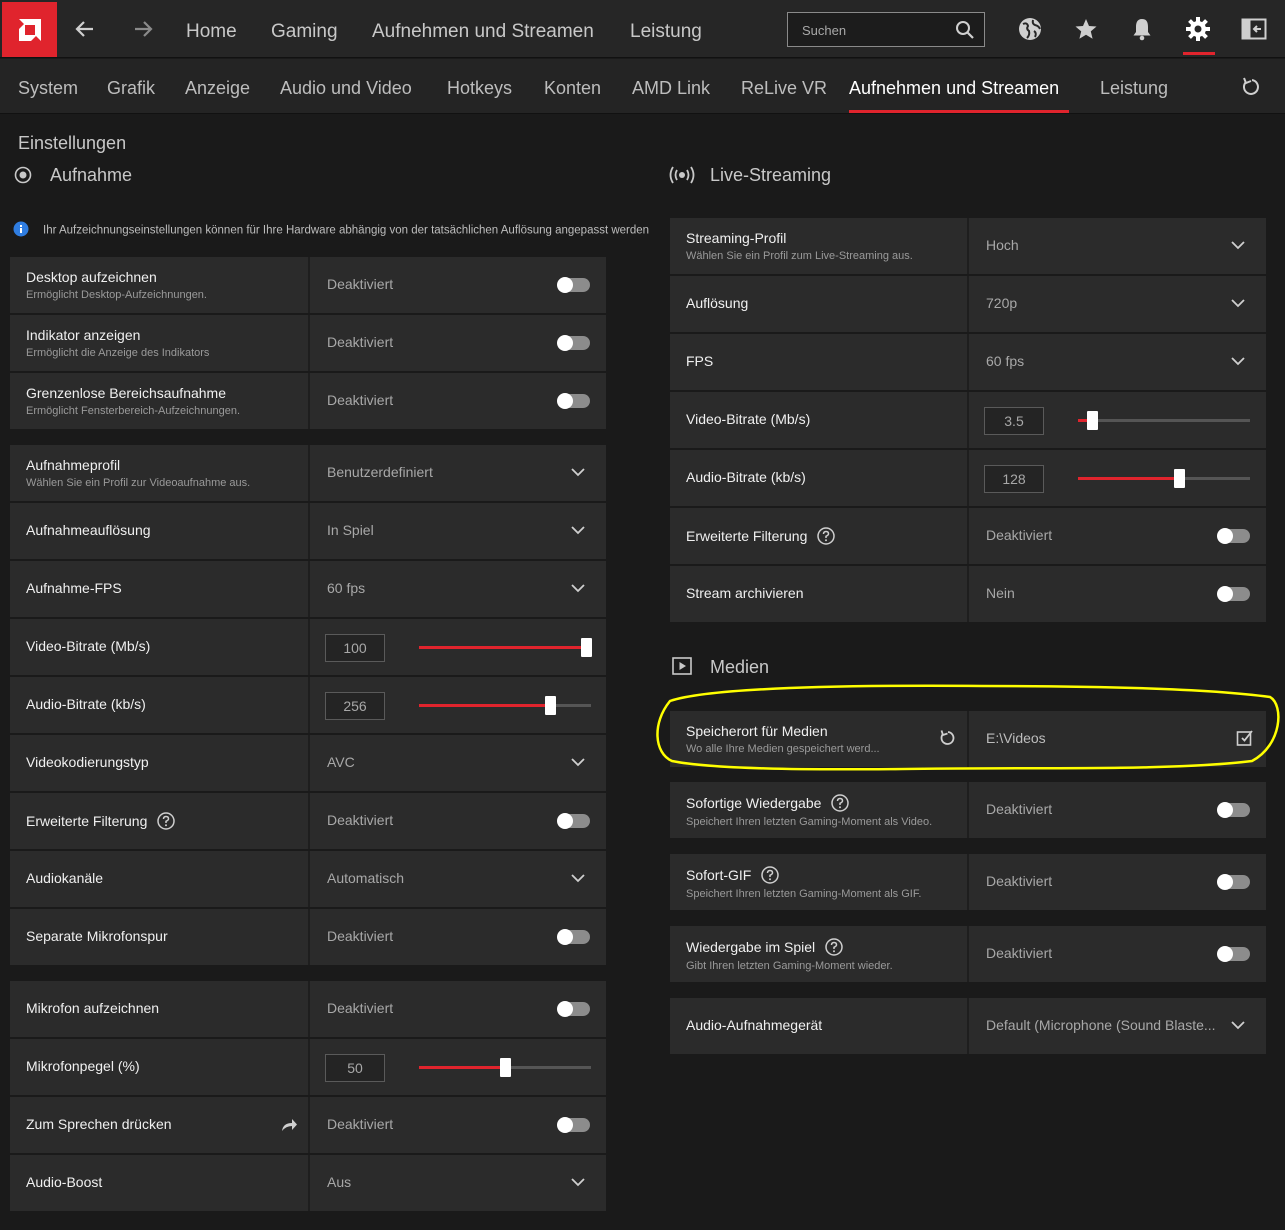 The width and height of the screenshot is (1285, 1230). Describe the element at coordinates (1014, 479) in the screenshot. I see `stream-audio-bitrate-input: 128` at that location.